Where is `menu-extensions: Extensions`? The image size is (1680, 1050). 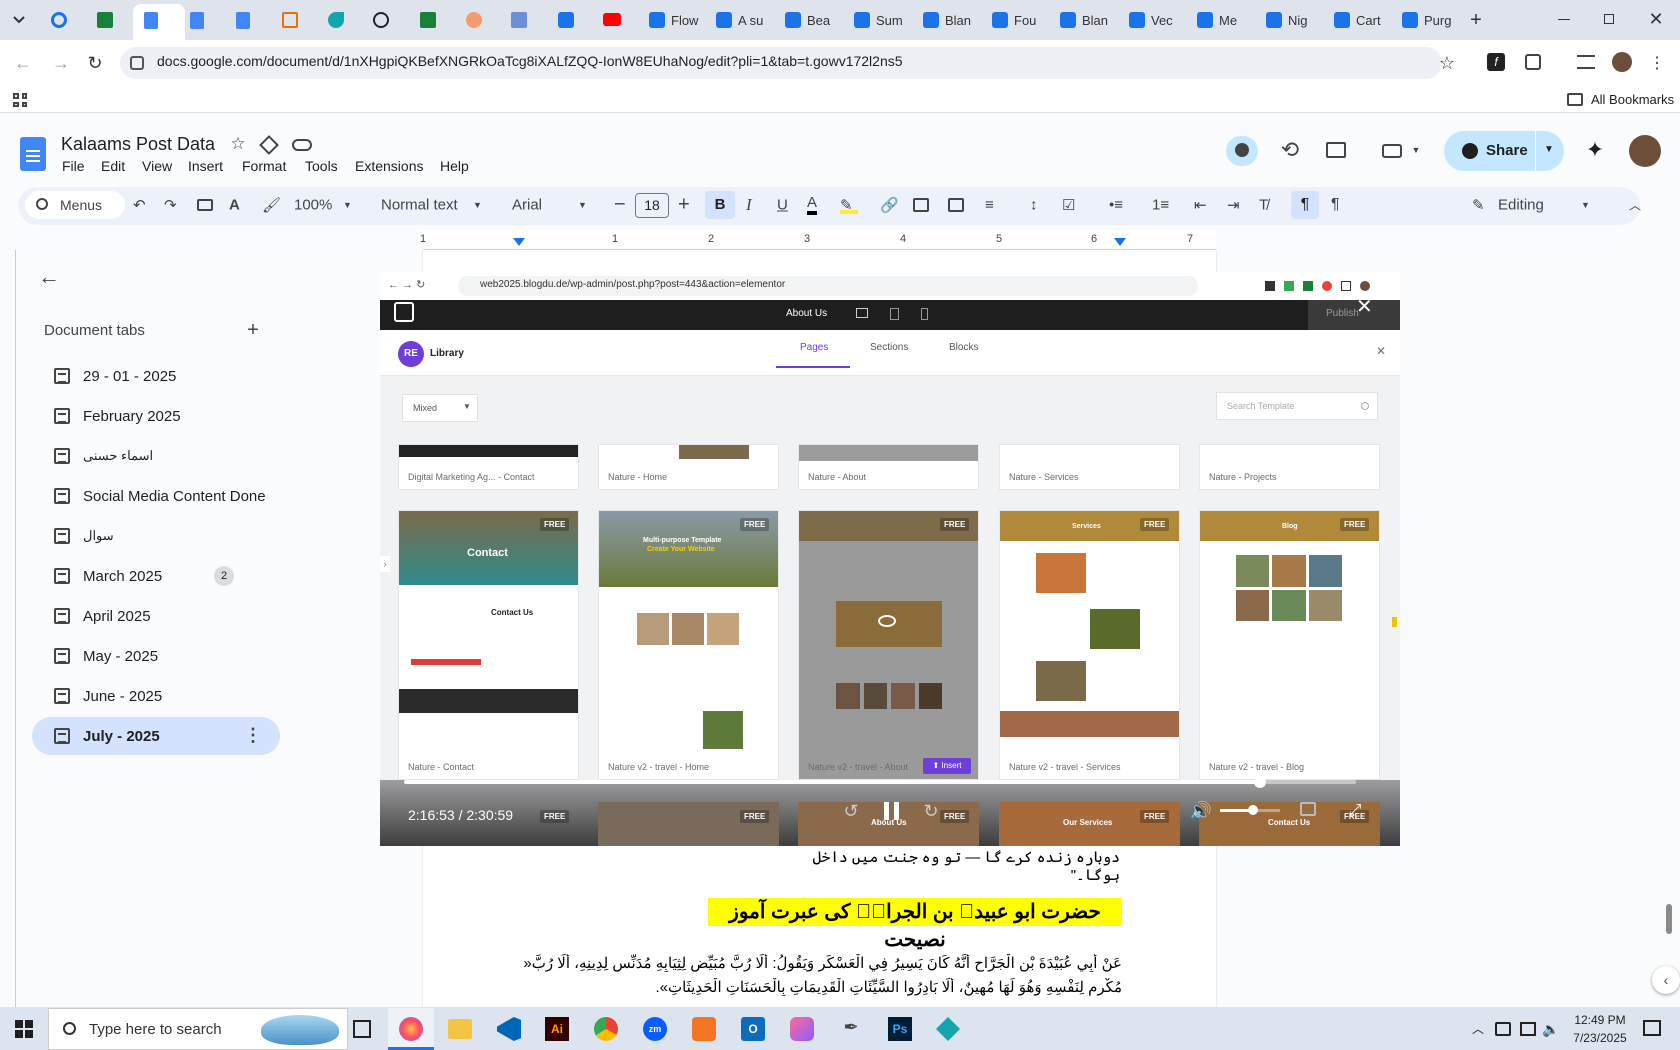
menu-extensions: Extensions is located at coordinates (389, 166).